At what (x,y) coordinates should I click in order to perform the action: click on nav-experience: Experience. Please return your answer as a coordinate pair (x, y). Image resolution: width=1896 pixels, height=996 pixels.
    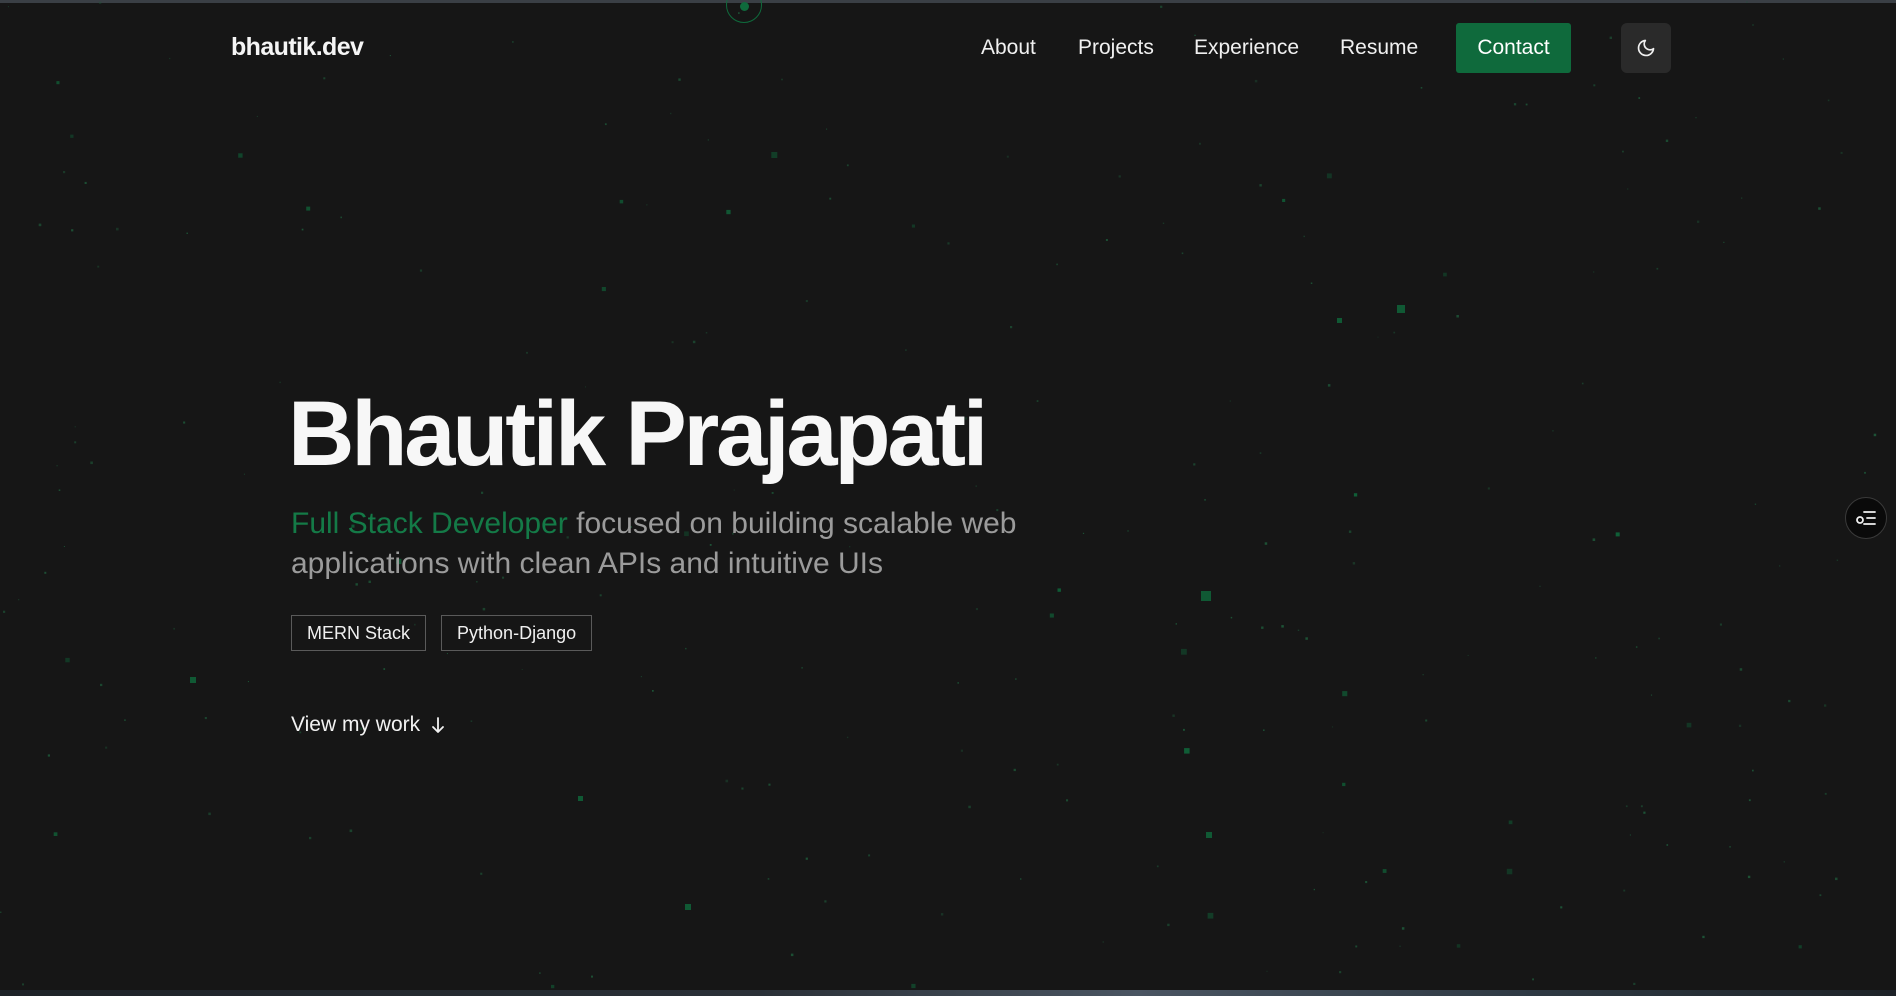
    Looking at the image, I should click on (1246, 48).